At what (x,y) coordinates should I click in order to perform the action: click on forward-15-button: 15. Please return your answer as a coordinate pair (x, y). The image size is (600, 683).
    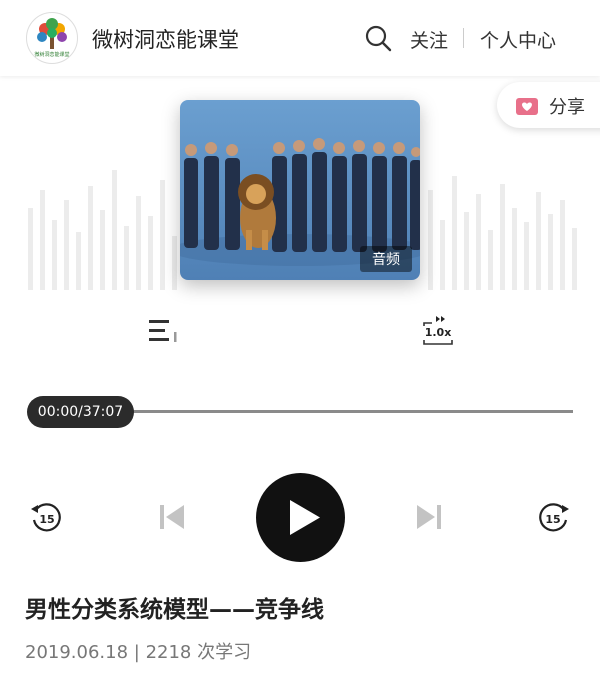
    Looking at the image, I should click on (554, 518).